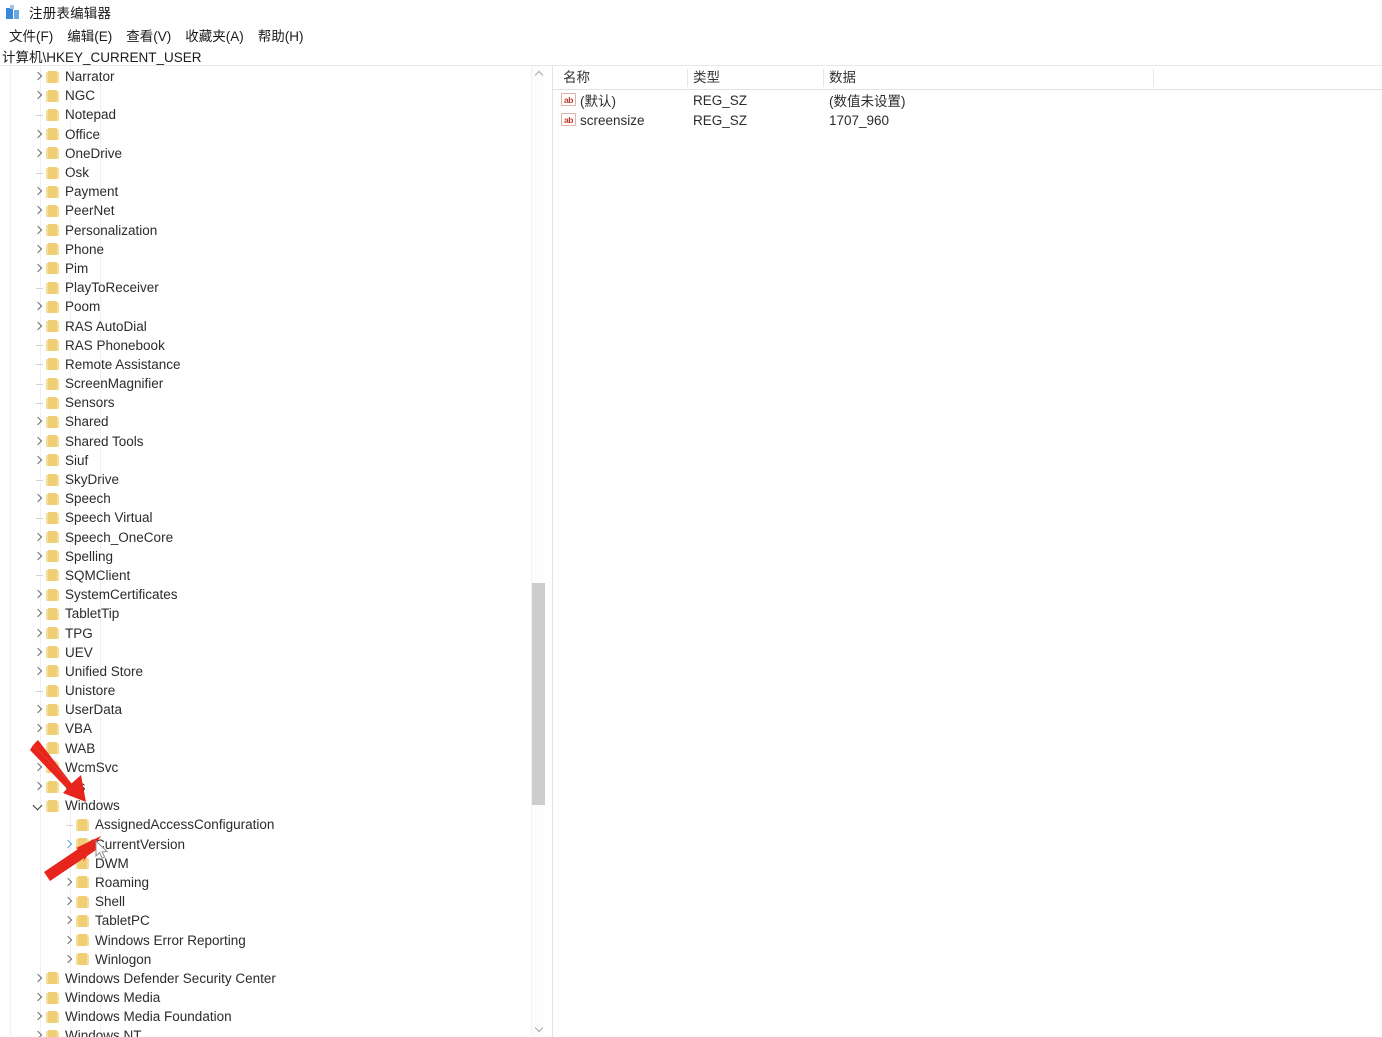 Image resolution: width=1382 pixels, height=1037 pixels. Describe the element at coordinates (576, 78) in the screenshot. I see `column-header-name: 名称` at that location.